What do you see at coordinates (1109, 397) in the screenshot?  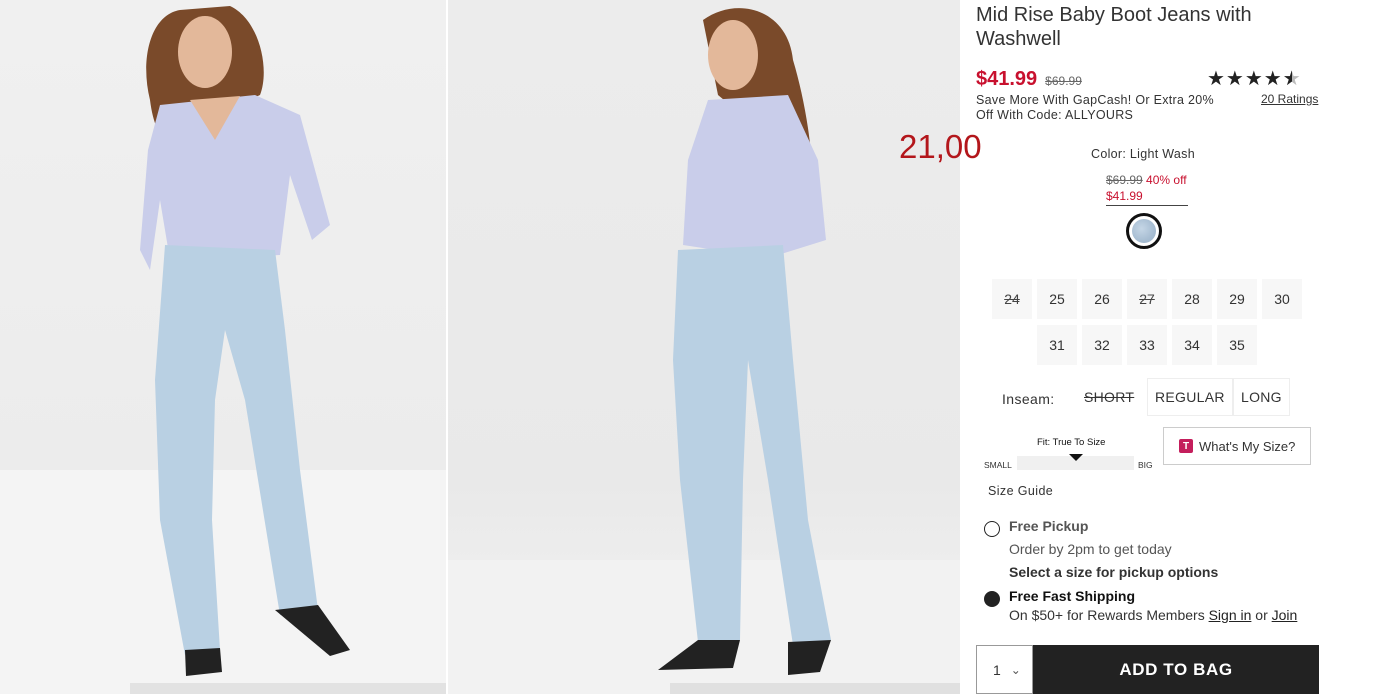 I see `inseam-short-button: SHORT` at bounding box center [1109, 397].